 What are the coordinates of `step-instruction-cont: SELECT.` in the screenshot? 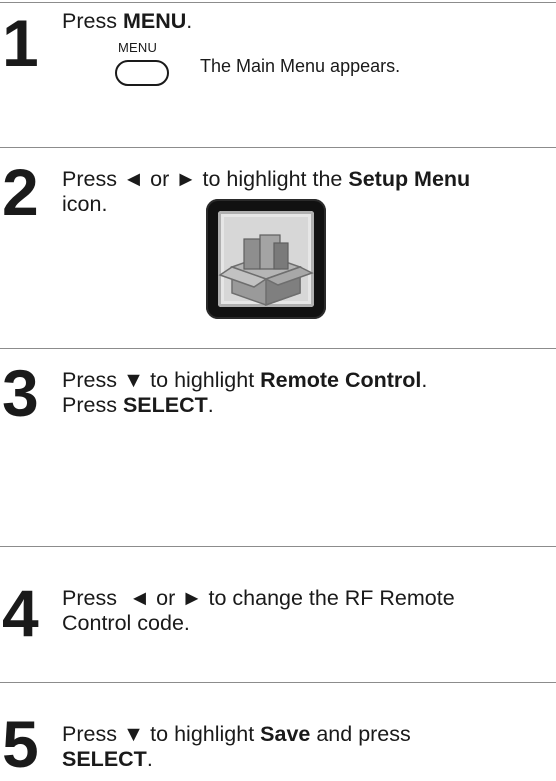 It's located at (107, 759).